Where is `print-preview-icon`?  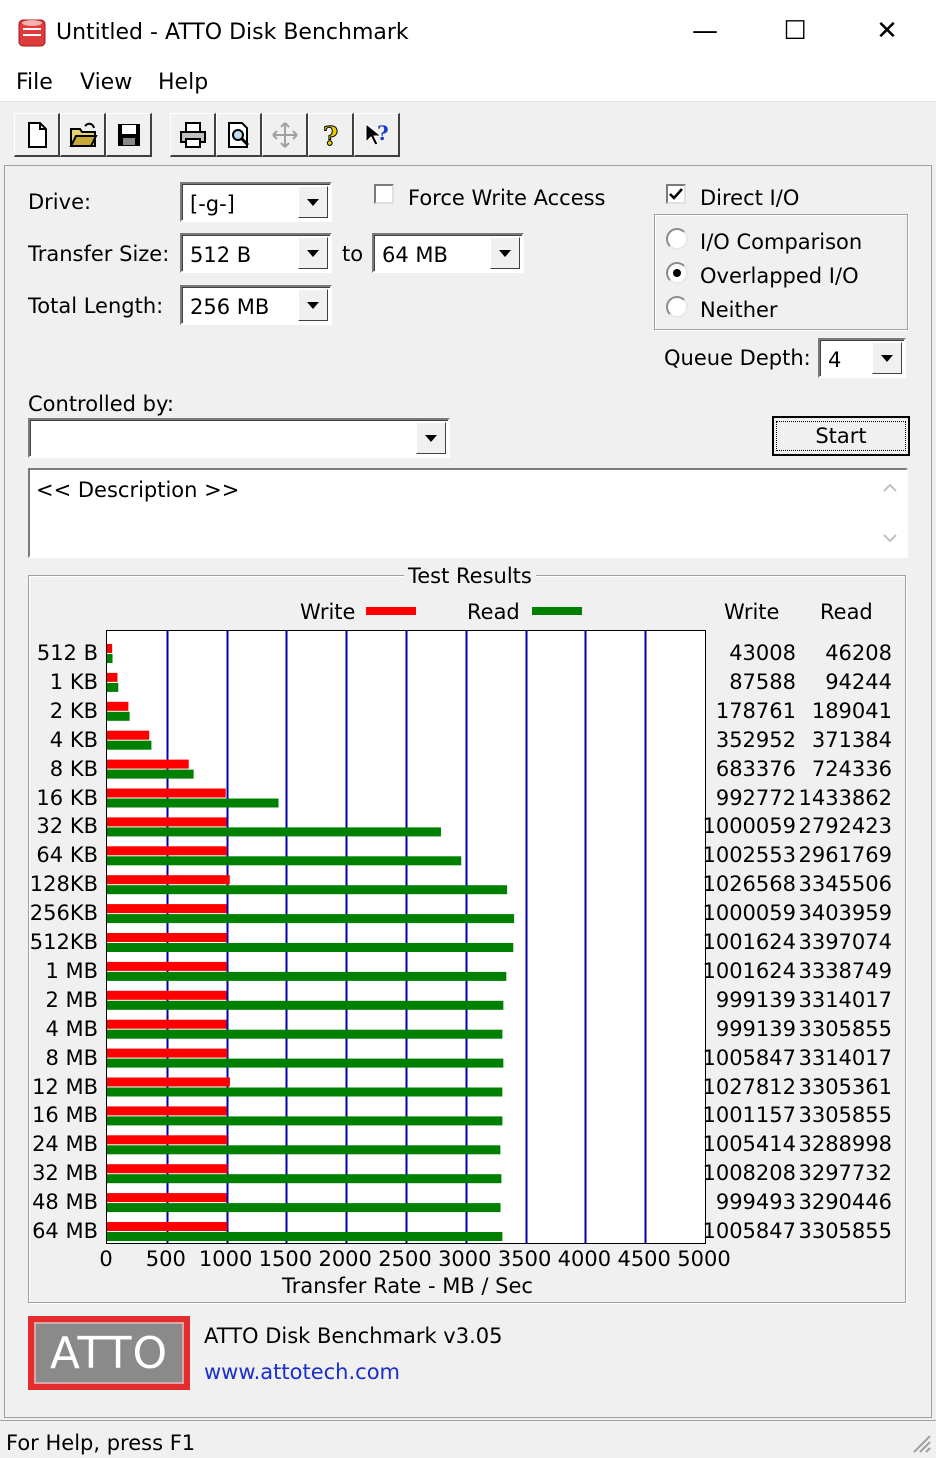
print-preview-icon is located at coordinates (239, 135).